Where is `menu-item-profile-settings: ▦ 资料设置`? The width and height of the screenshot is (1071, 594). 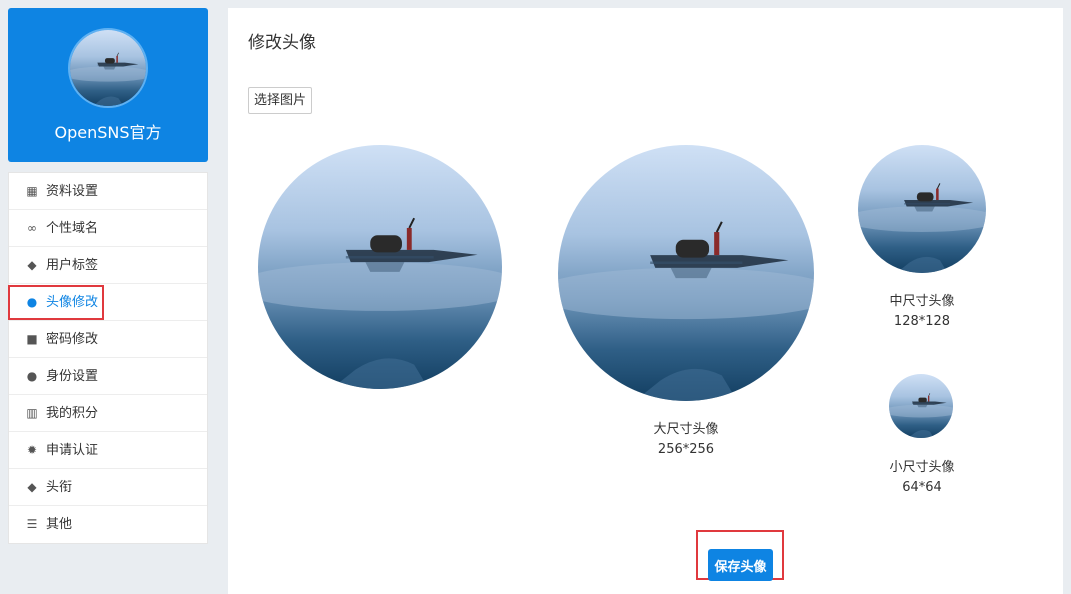 menu-item-profile-settings: ▦ 资料设置 is located at coordinates (108, 191).